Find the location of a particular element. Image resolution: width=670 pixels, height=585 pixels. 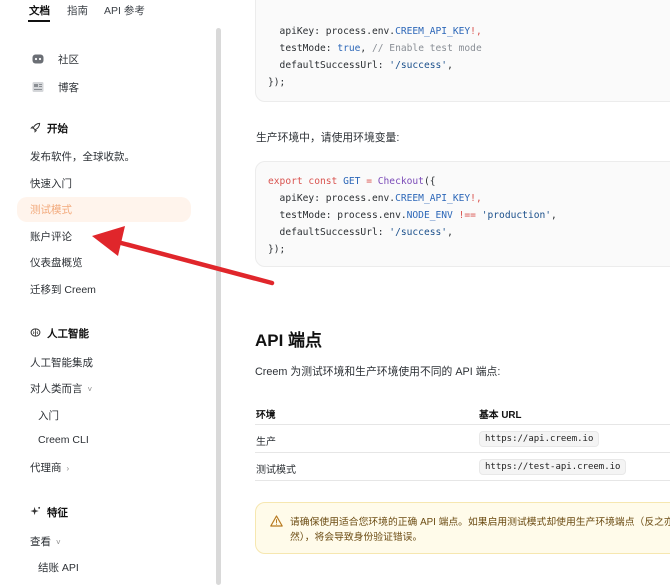

table-header-environment: 环境 is located at coordinates (266, 415).